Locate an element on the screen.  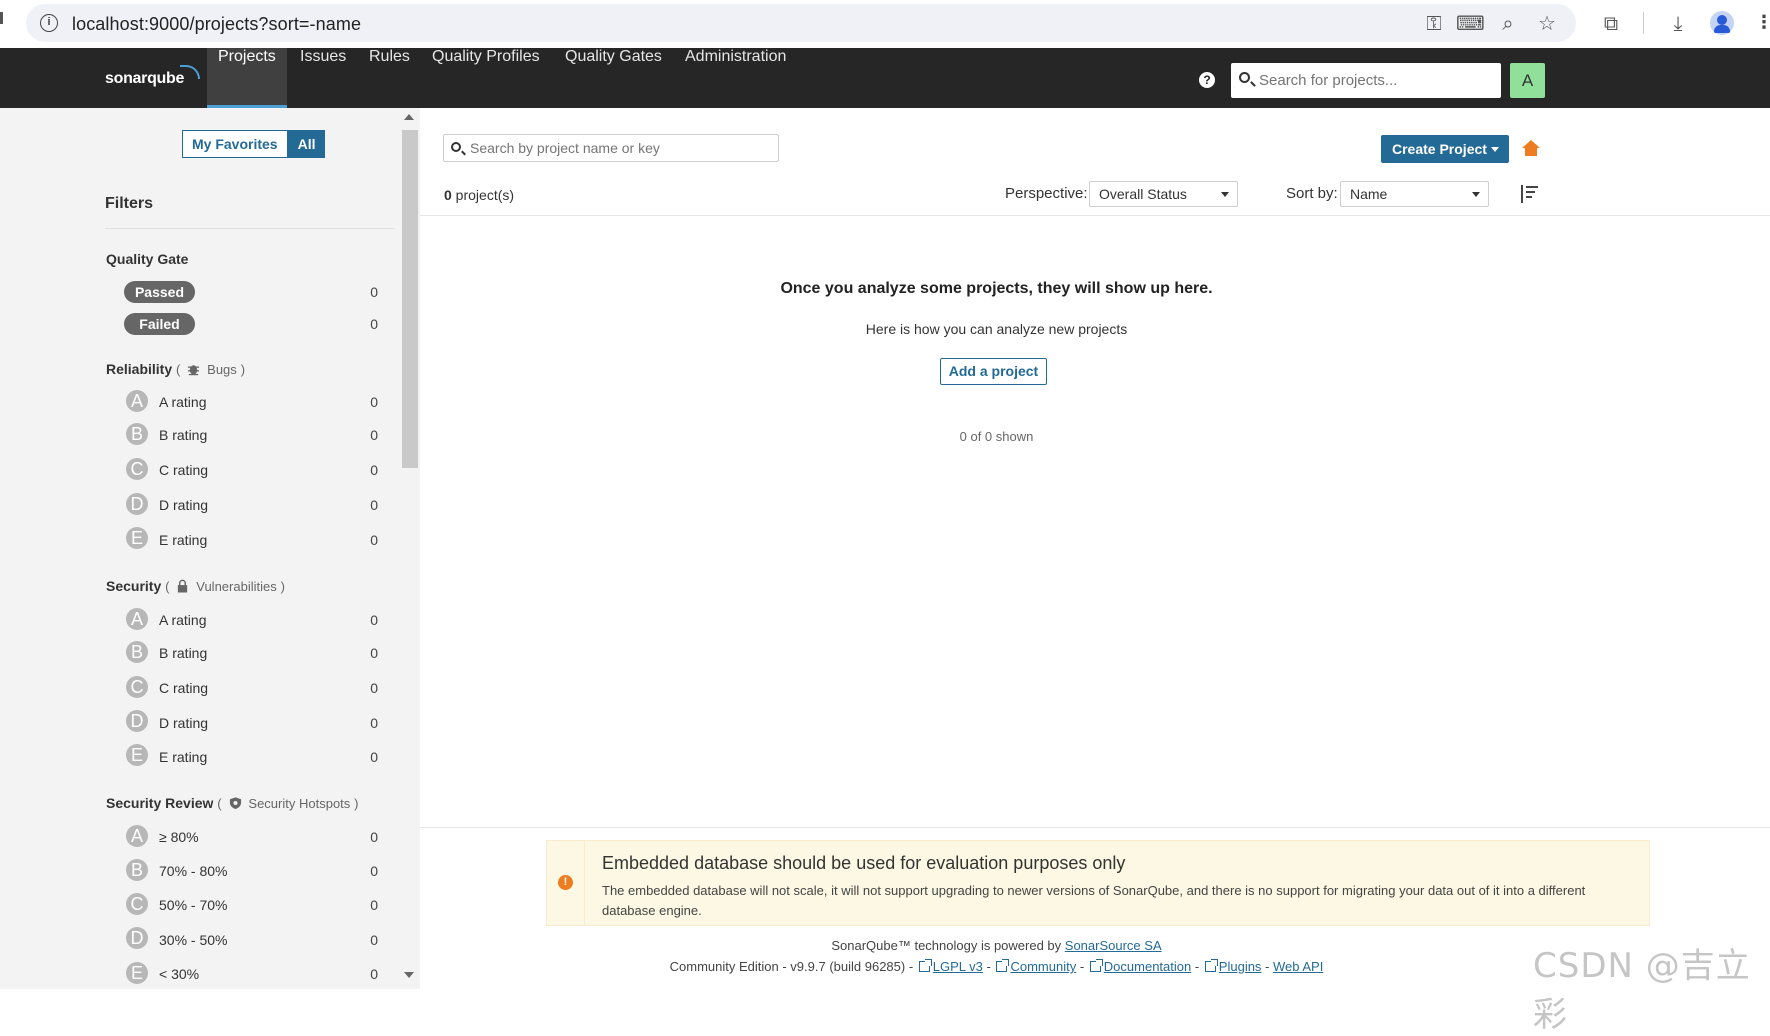
key-icon: ⚿ is located at coordinates (1434, 23).